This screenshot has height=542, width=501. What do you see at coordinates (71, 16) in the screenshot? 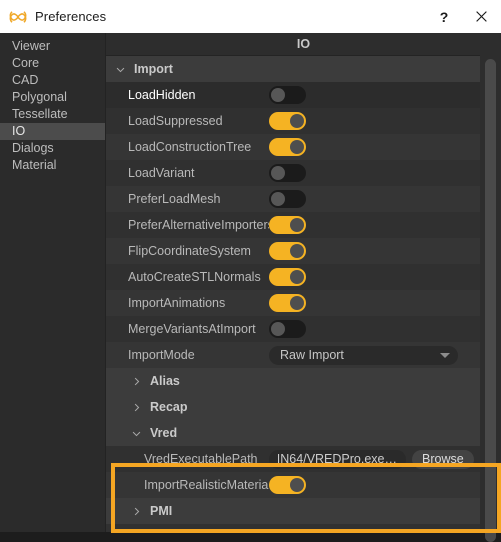
I see `window-title: Preferences` at bounding box center [71, 16].